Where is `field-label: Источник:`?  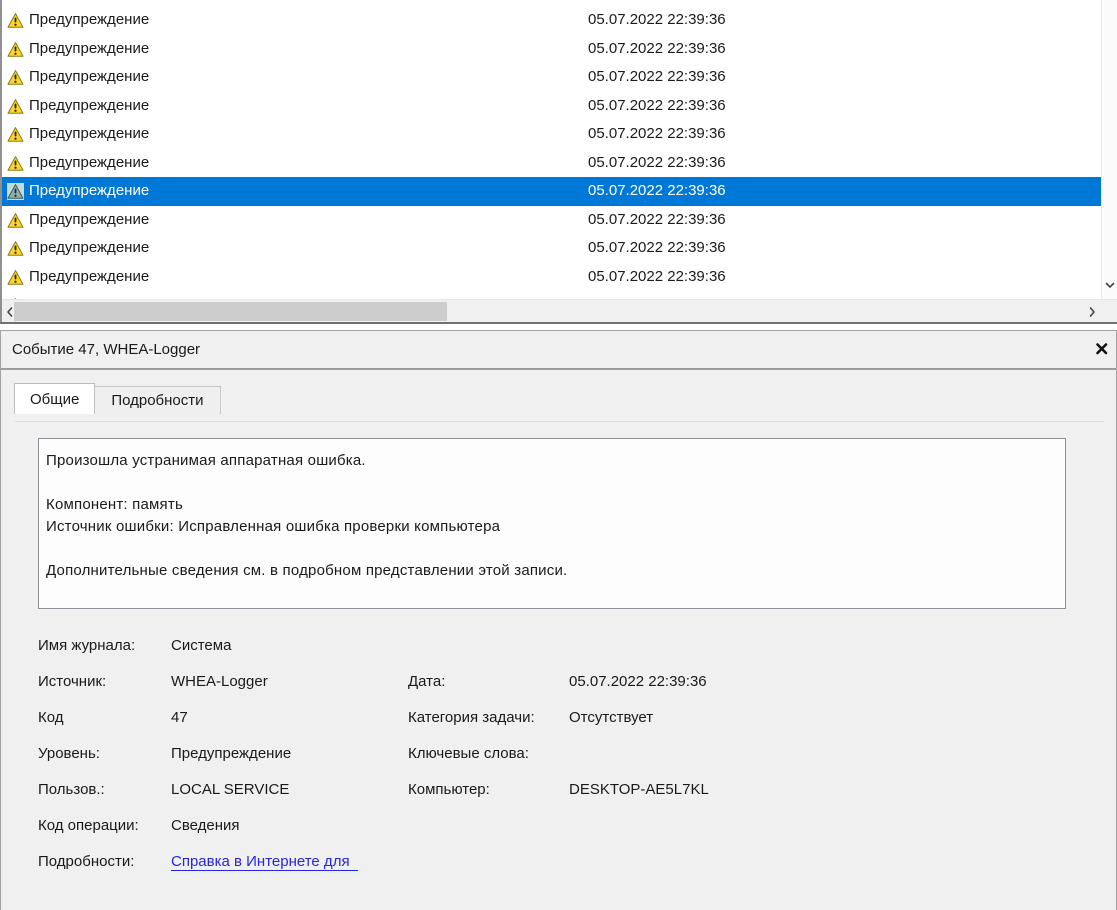
field-label: Источник: is located at coordinates (72, 681).